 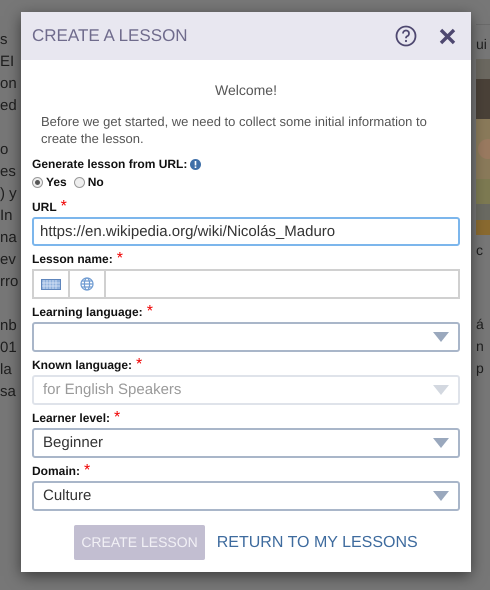 What do you see at coordinates (447, 36) in the screenshot?
I see `close-icon` at bounding box center [447, 36].